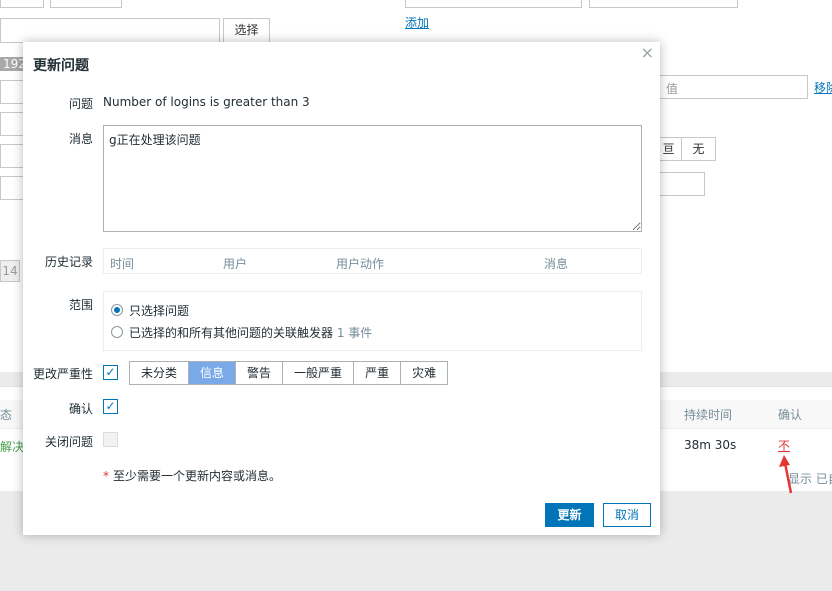 This screenshot has height=591, width=832. I want to click on history-col-action: 用户动作, so click(360, 264).